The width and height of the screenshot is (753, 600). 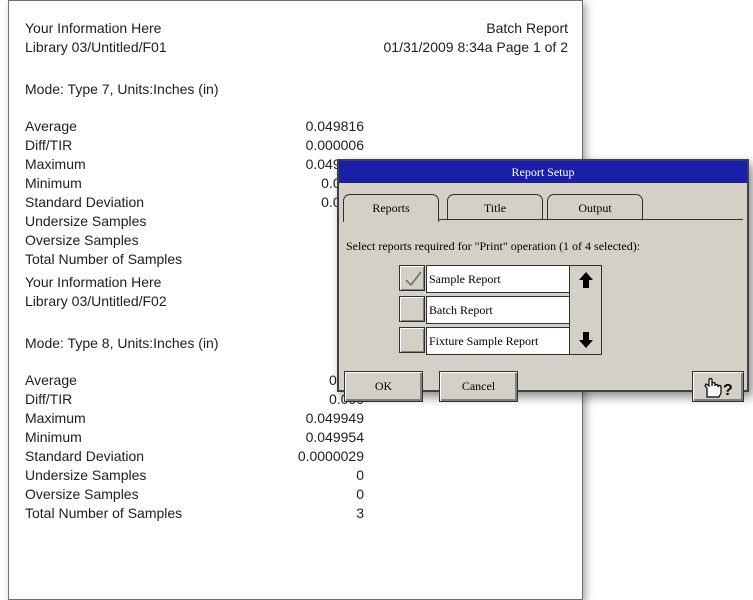 I want to click on batch-report-checkbox, so click(x=412, y=309).